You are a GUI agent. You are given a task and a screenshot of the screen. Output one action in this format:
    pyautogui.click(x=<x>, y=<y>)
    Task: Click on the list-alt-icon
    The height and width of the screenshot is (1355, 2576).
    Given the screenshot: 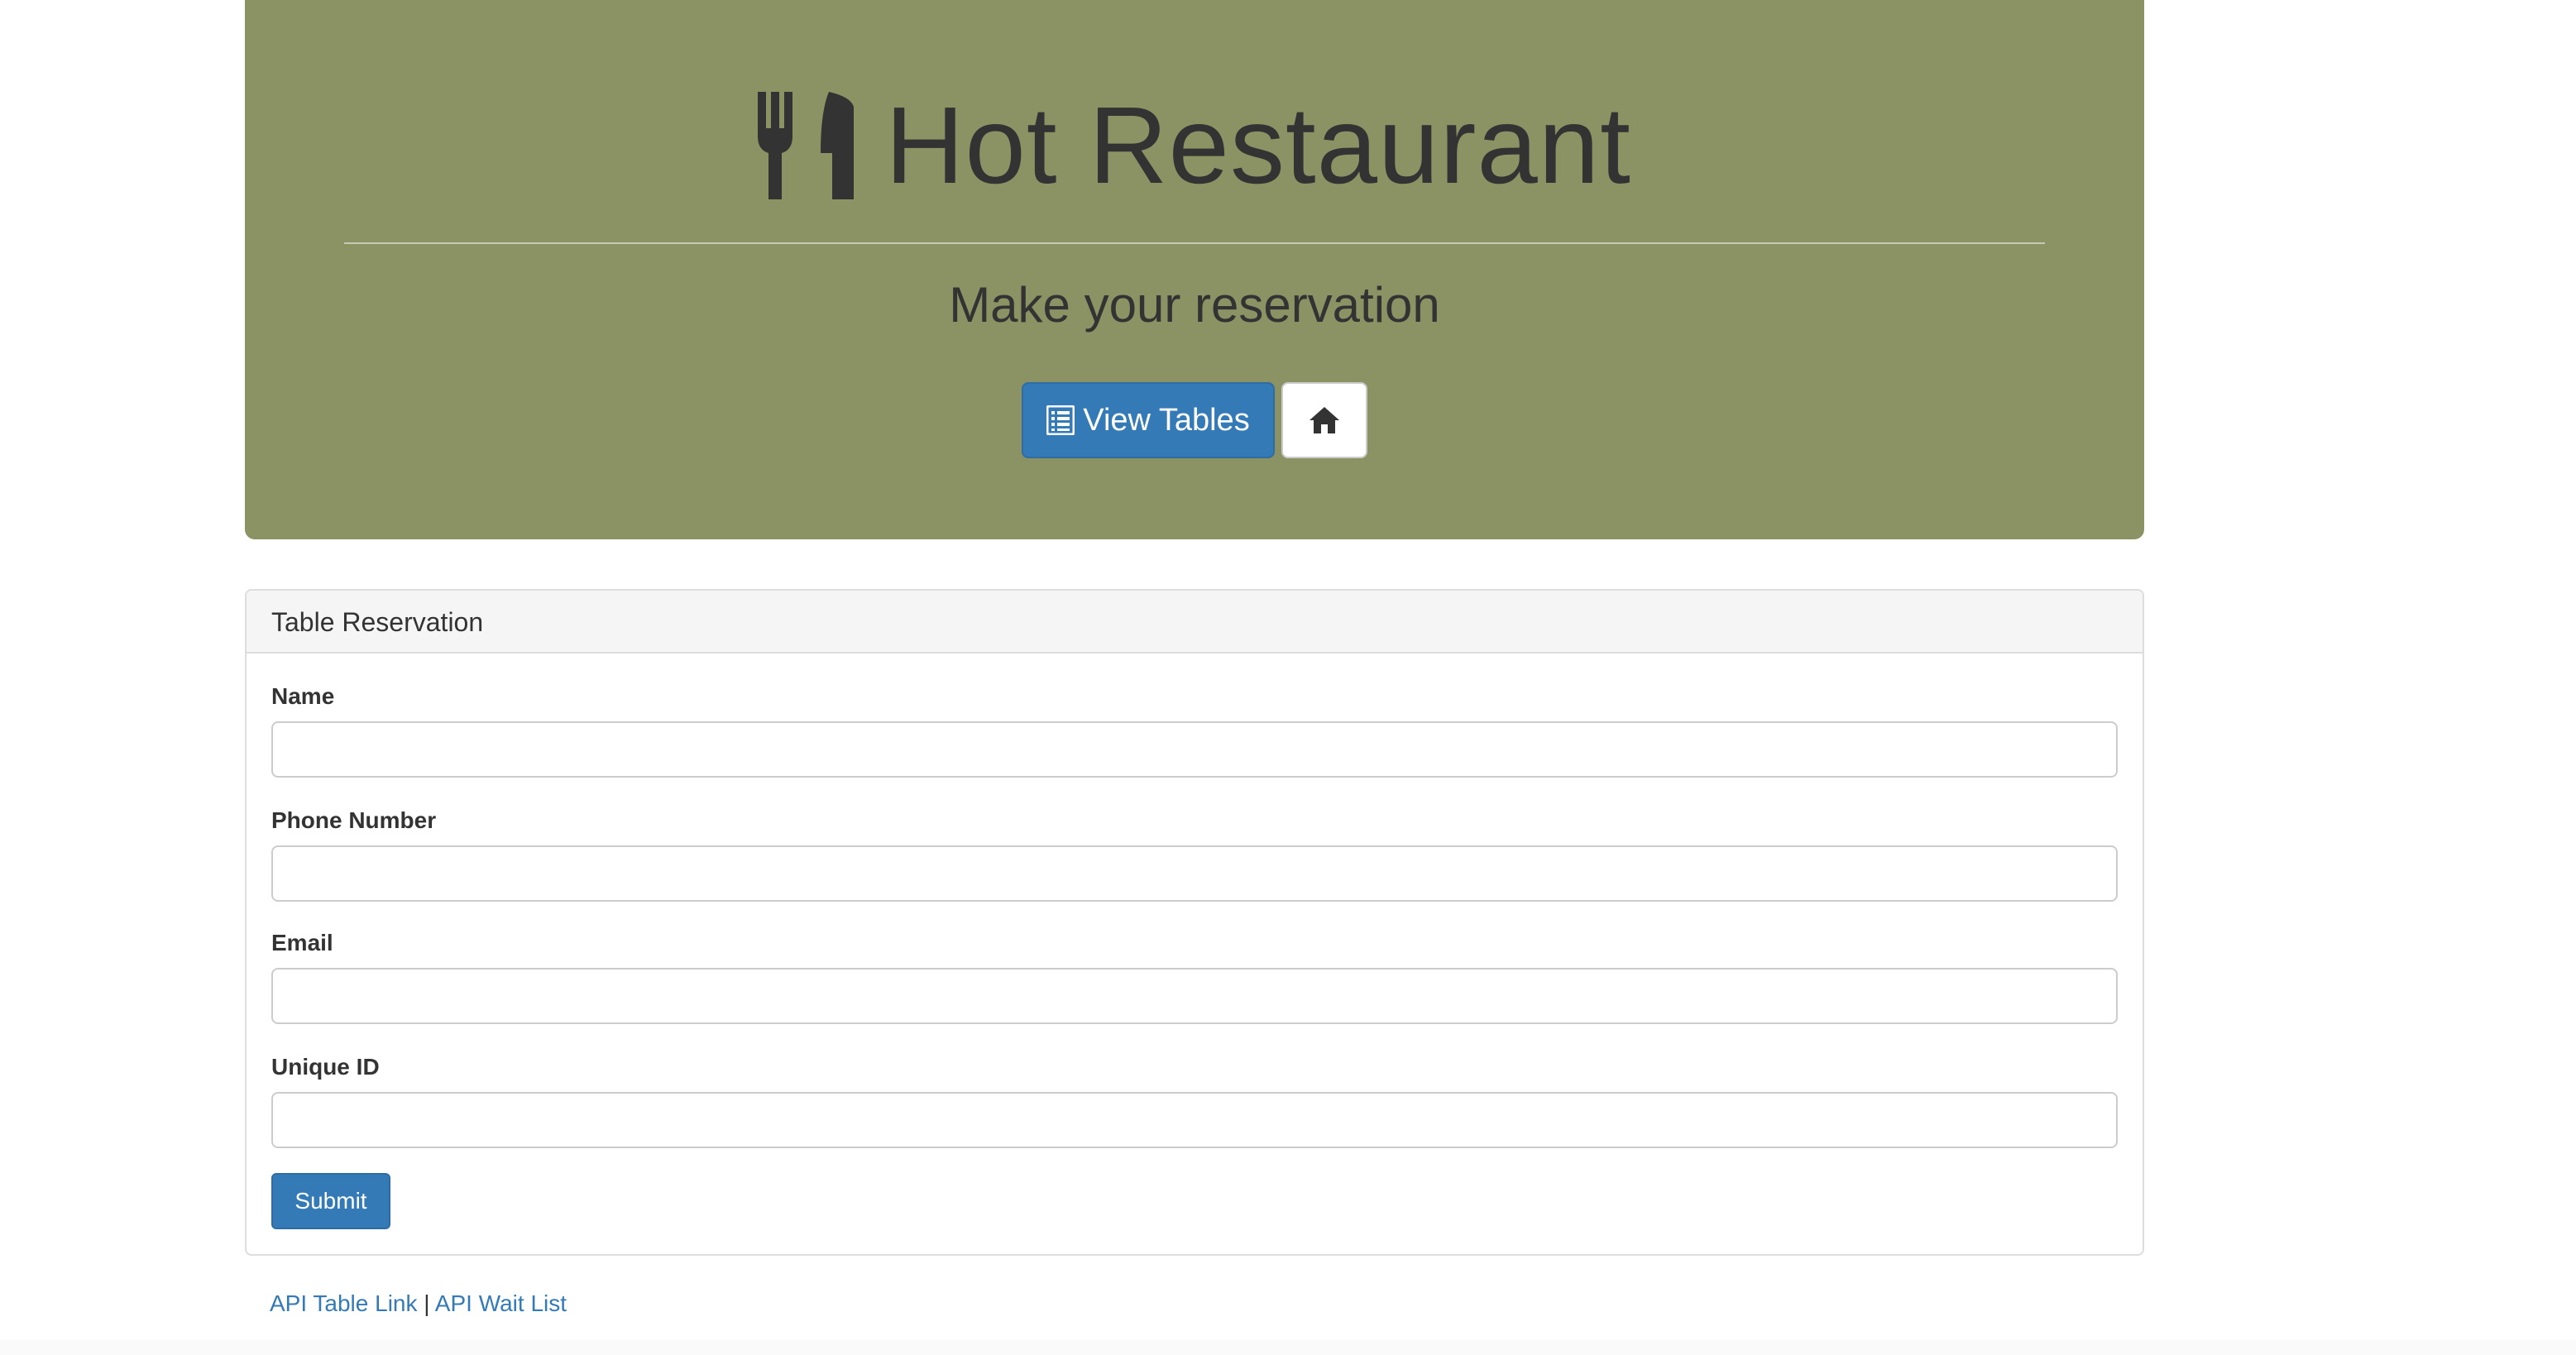 What is the action you would take?
    pyautogui.click(x=1060, y=420)
    